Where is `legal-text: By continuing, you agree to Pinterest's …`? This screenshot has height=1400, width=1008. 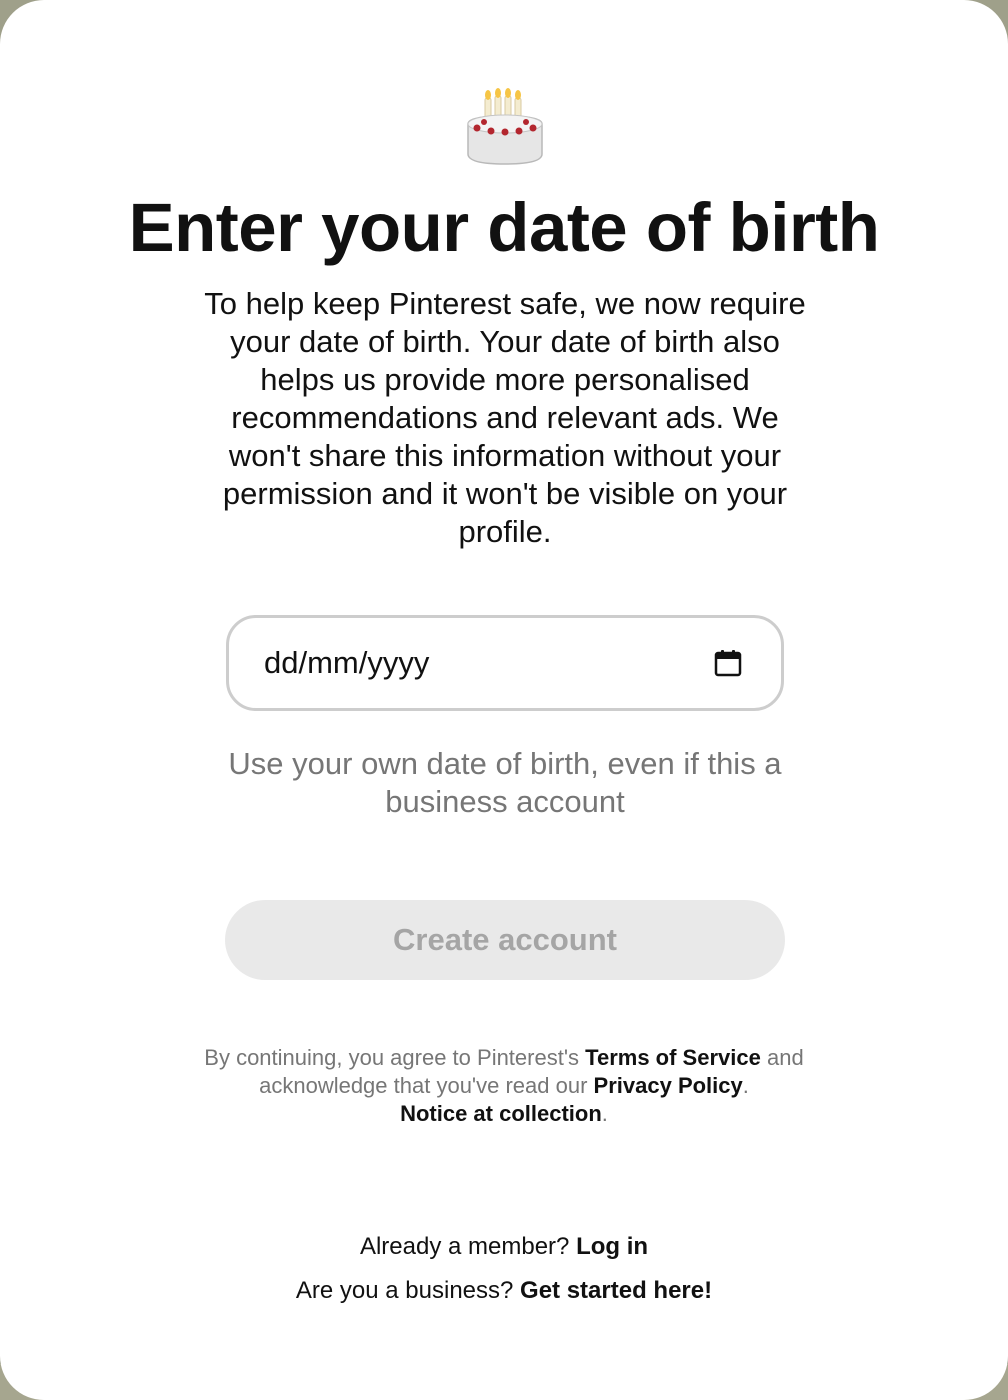
legal-text: By continuing, you agree to Pinterest's … is located at coordinates (504, 1086).